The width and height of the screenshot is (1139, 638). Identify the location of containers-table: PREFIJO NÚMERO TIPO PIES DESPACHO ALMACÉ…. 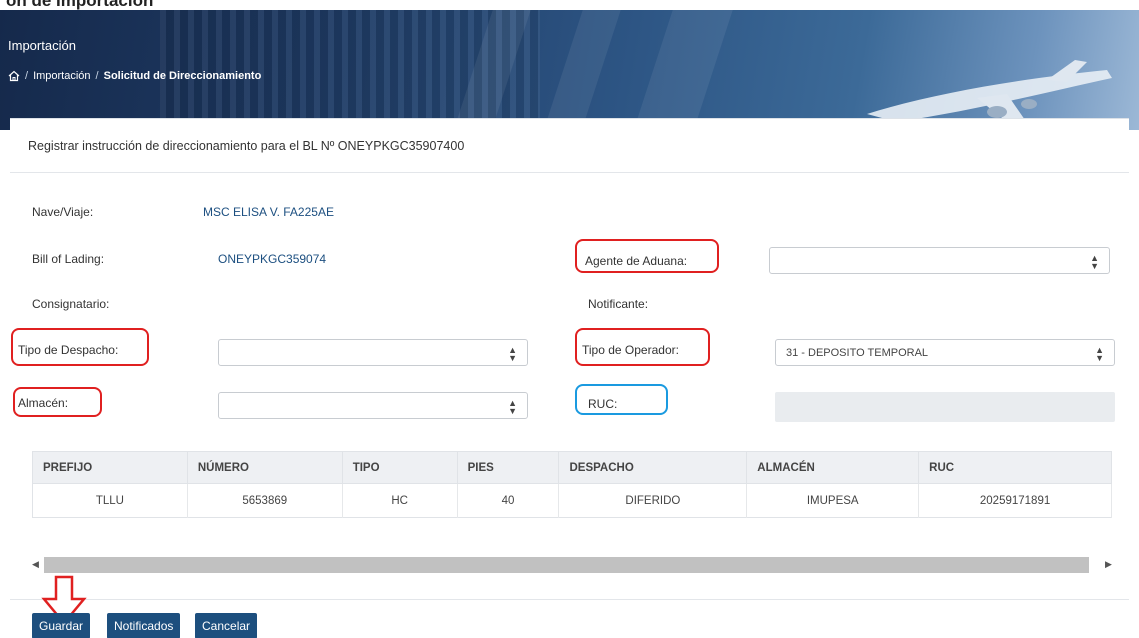
(572, 484).